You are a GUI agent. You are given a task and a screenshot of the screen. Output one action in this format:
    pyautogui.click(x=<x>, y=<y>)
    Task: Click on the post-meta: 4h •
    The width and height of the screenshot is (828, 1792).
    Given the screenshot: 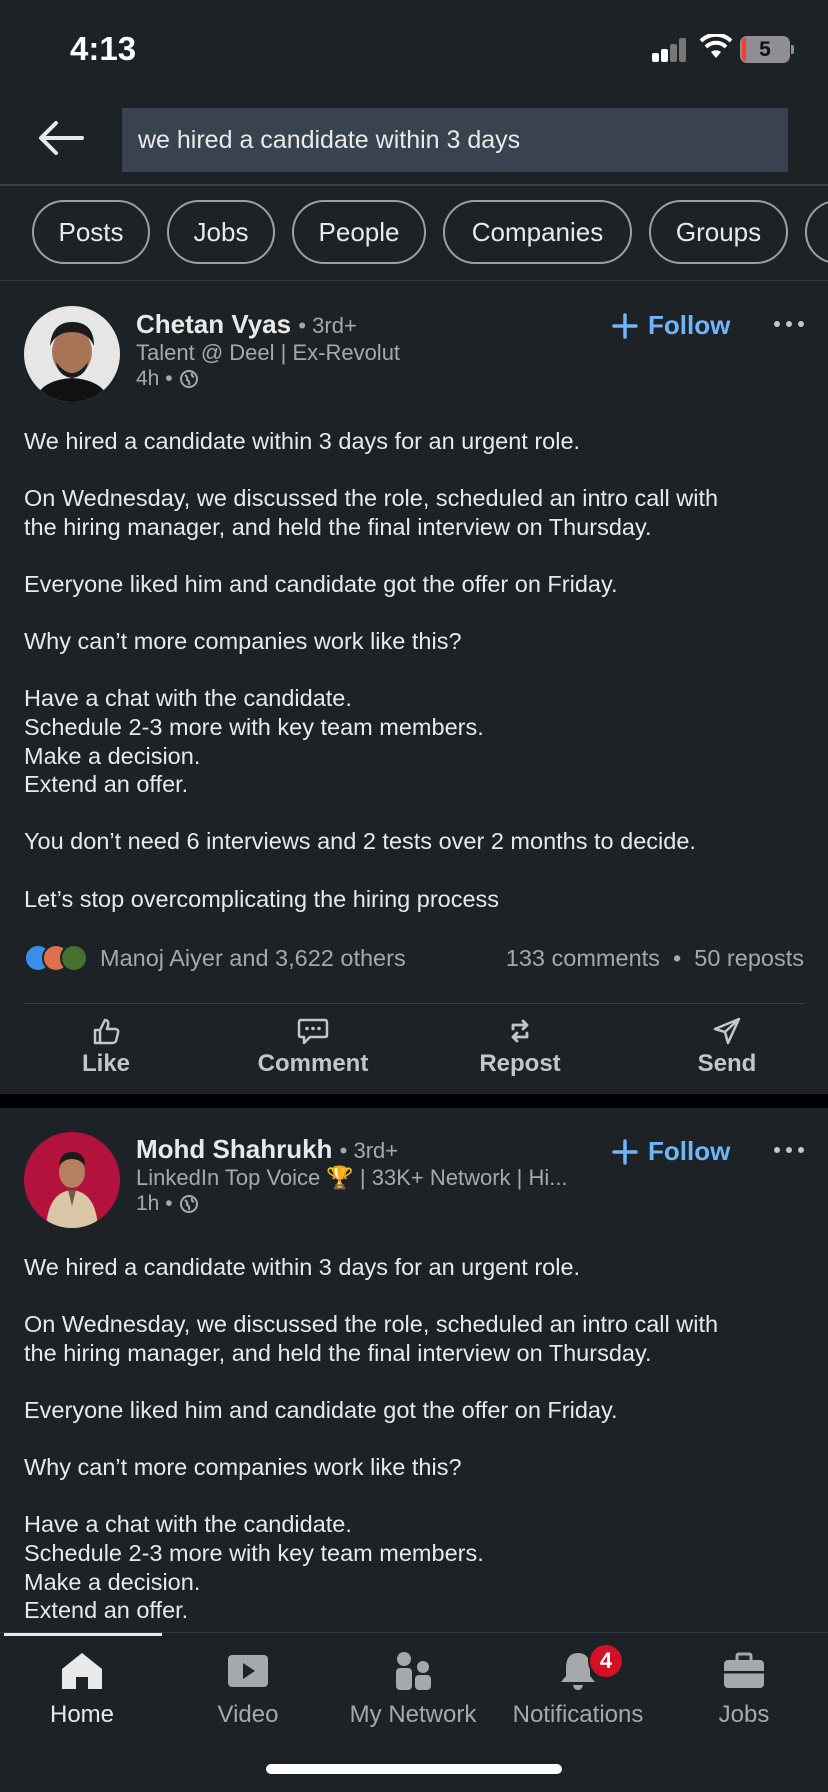 What is the action you would take?
    pyautogui.click(x=167, y=379)
    